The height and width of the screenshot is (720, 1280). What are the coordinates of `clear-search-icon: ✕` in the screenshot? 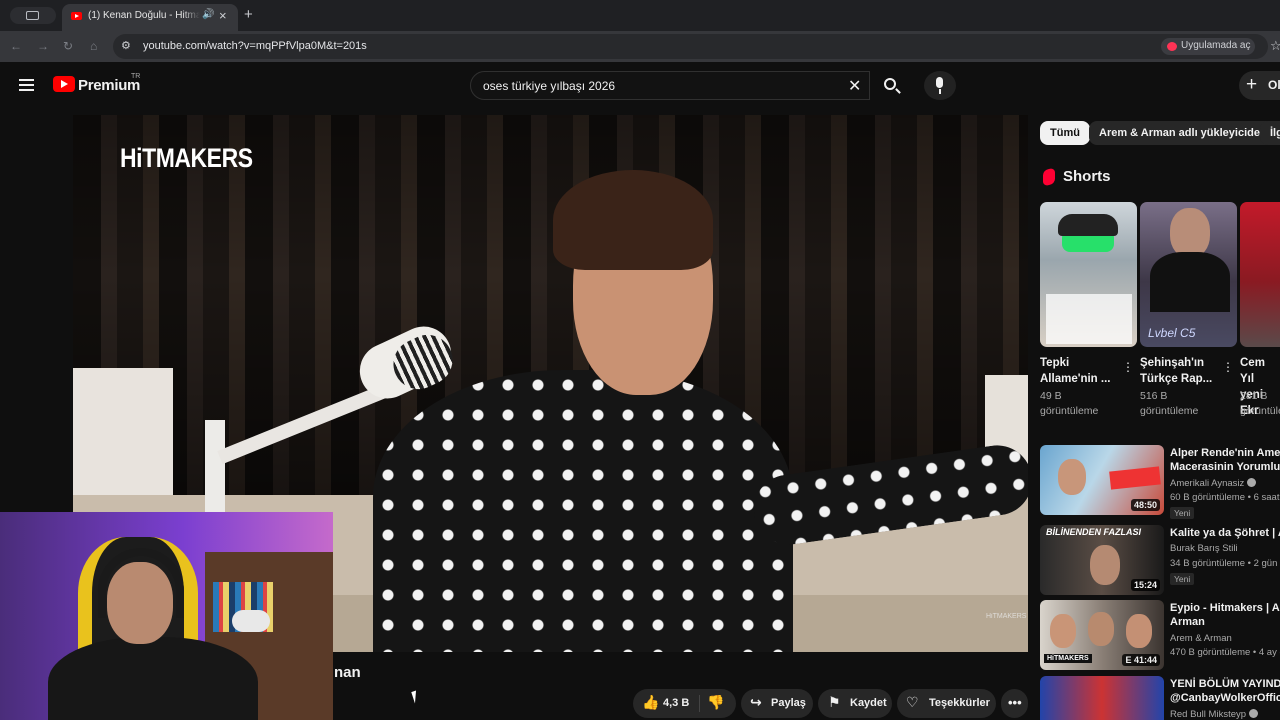 It's located at (854, 86).